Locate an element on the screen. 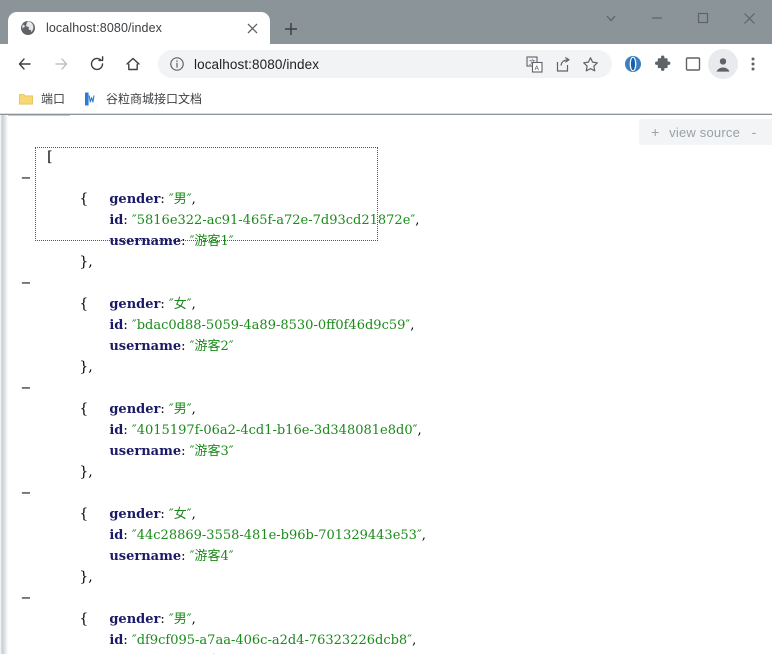 The height and width of the screenshot is (654, 772). bookmark-star-icon is located at coordinates (590, 64).